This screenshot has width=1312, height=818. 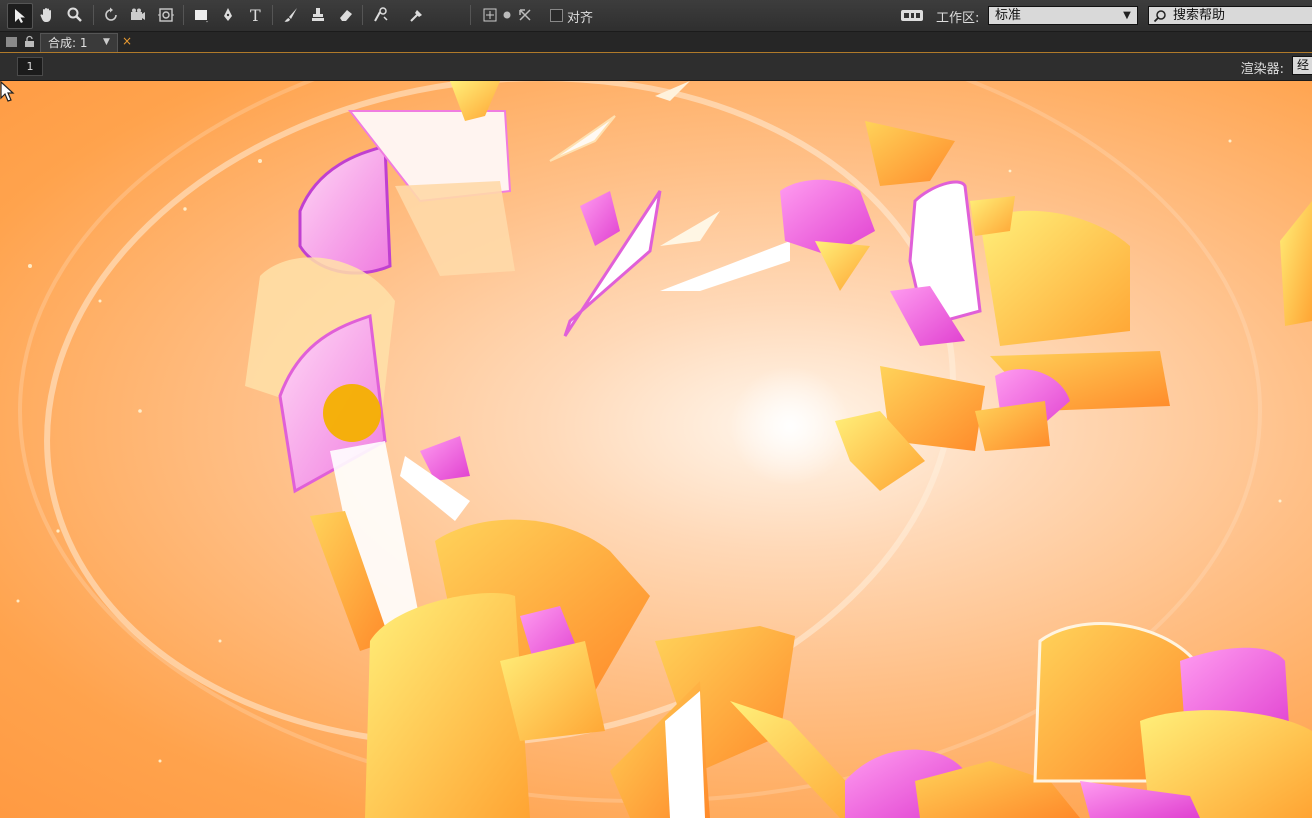 What do you see at coordinates (201, 15) in the screenshot?
I see `rectangle-tool-icon` at bounding box center [201, 15].